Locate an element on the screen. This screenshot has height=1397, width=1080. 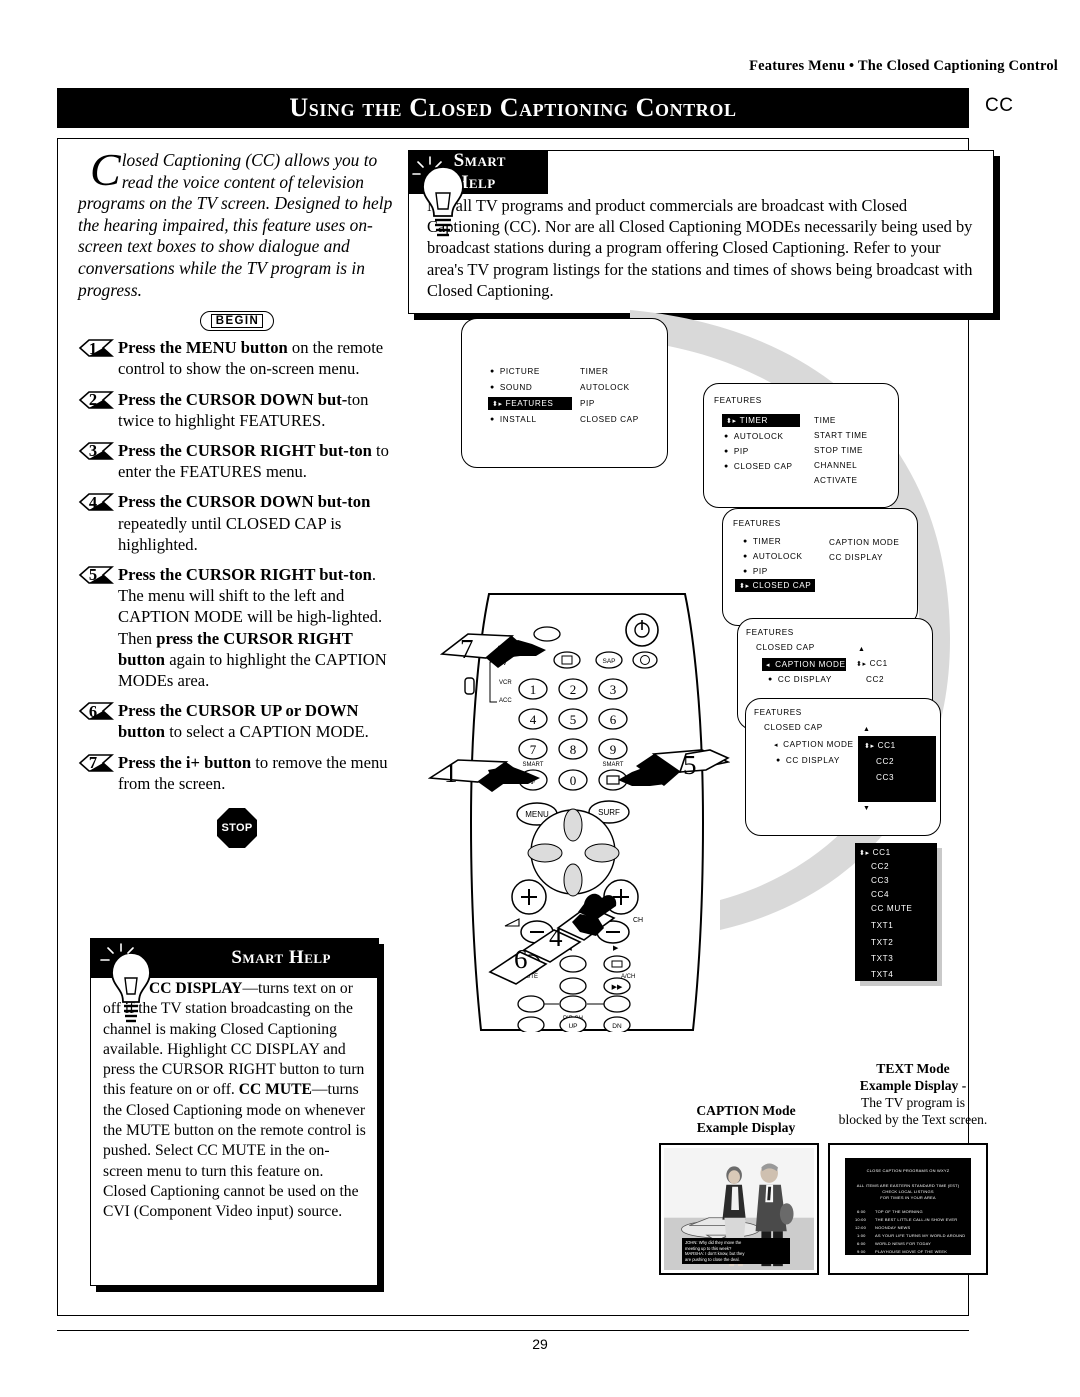
listing-name-3: NOONDAY NEWS is located at coordinates (893, 1227).